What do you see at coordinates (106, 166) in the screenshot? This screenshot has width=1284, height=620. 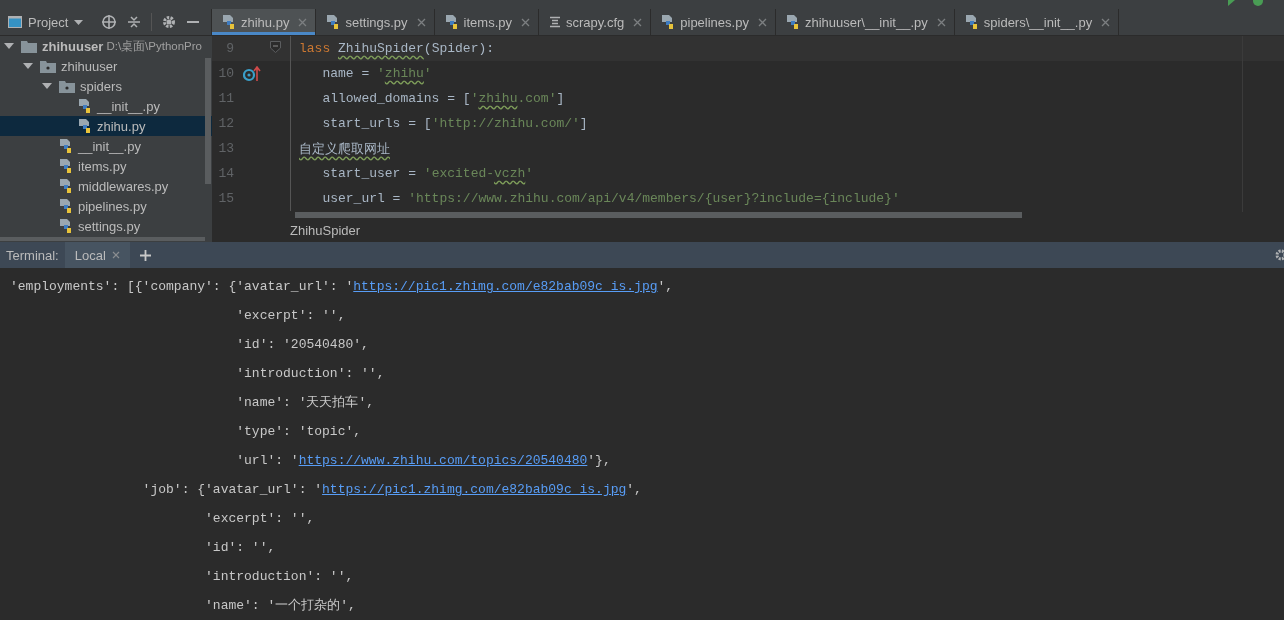 I see `tree-item: items.py` at bounding box center [106, 166].